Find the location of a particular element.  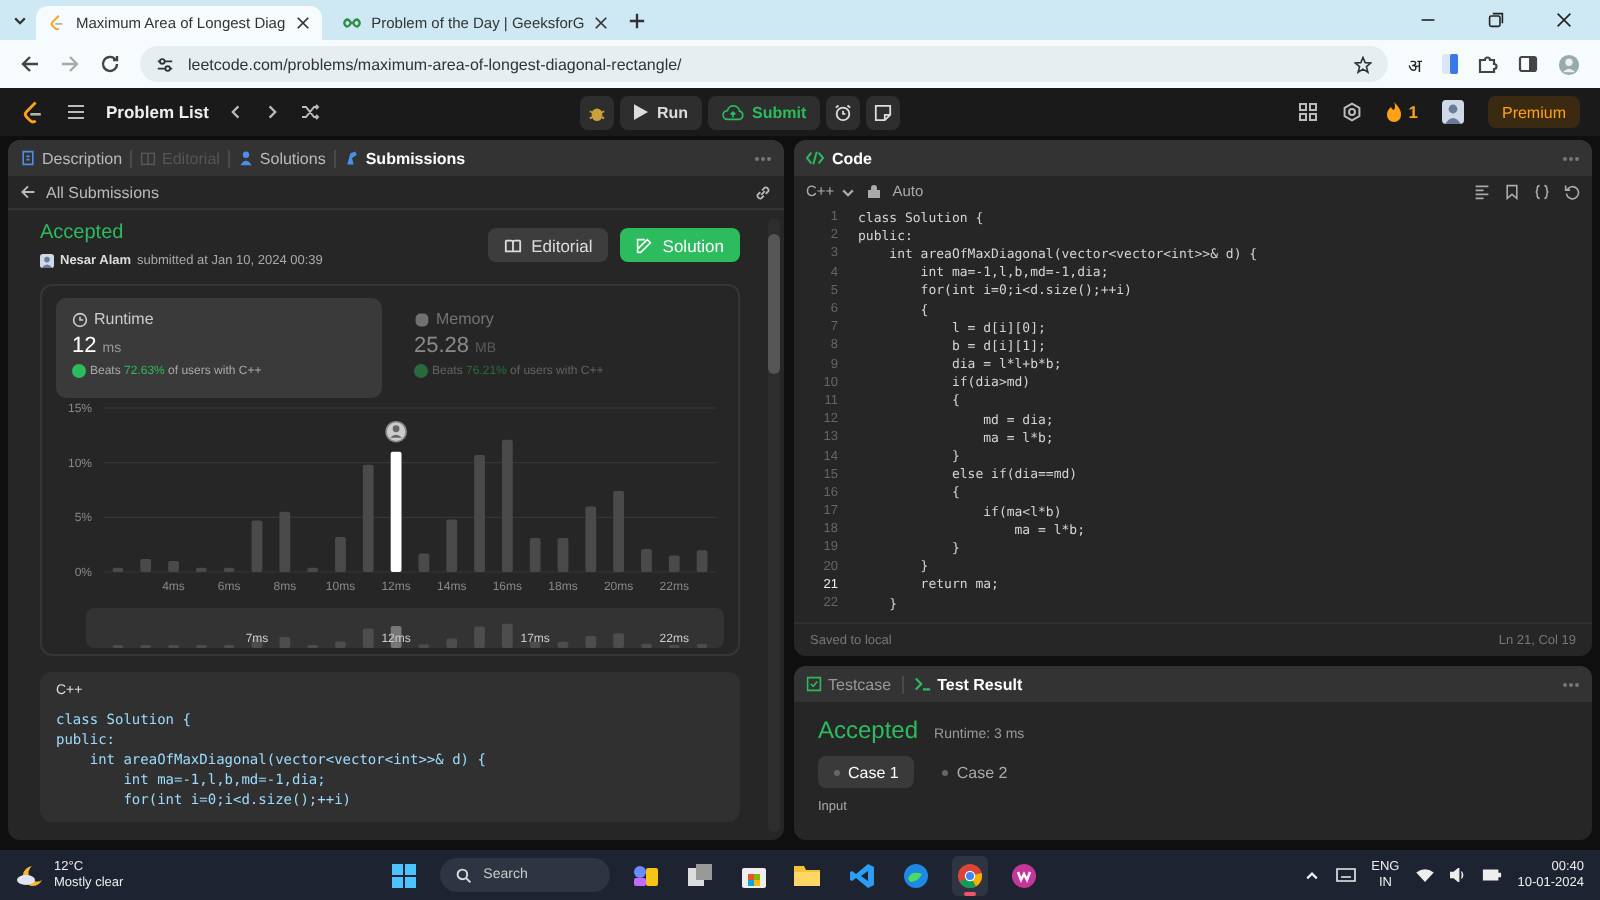

alarm-clock-icon is located at coordinates (843, 112).